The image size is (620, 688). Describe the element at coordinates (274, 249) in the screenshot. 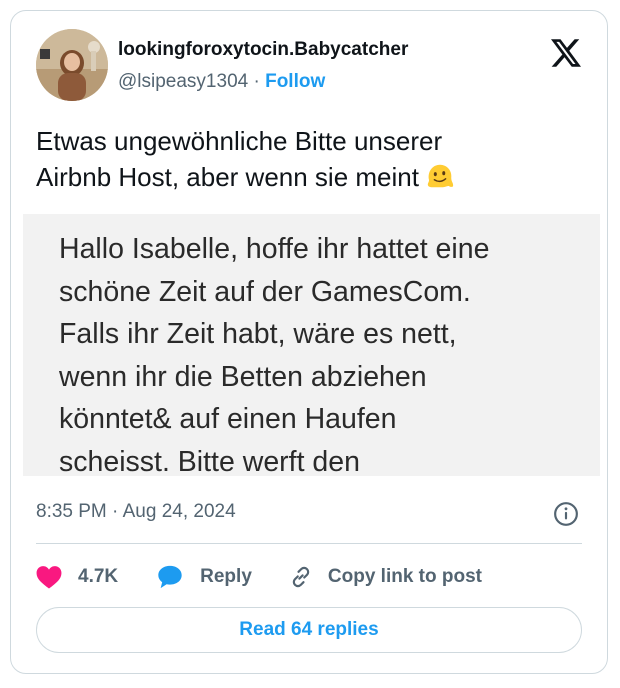

I see `image-text-line: Hallo Isabelle, hoffe ihr hattet eine` at that location.